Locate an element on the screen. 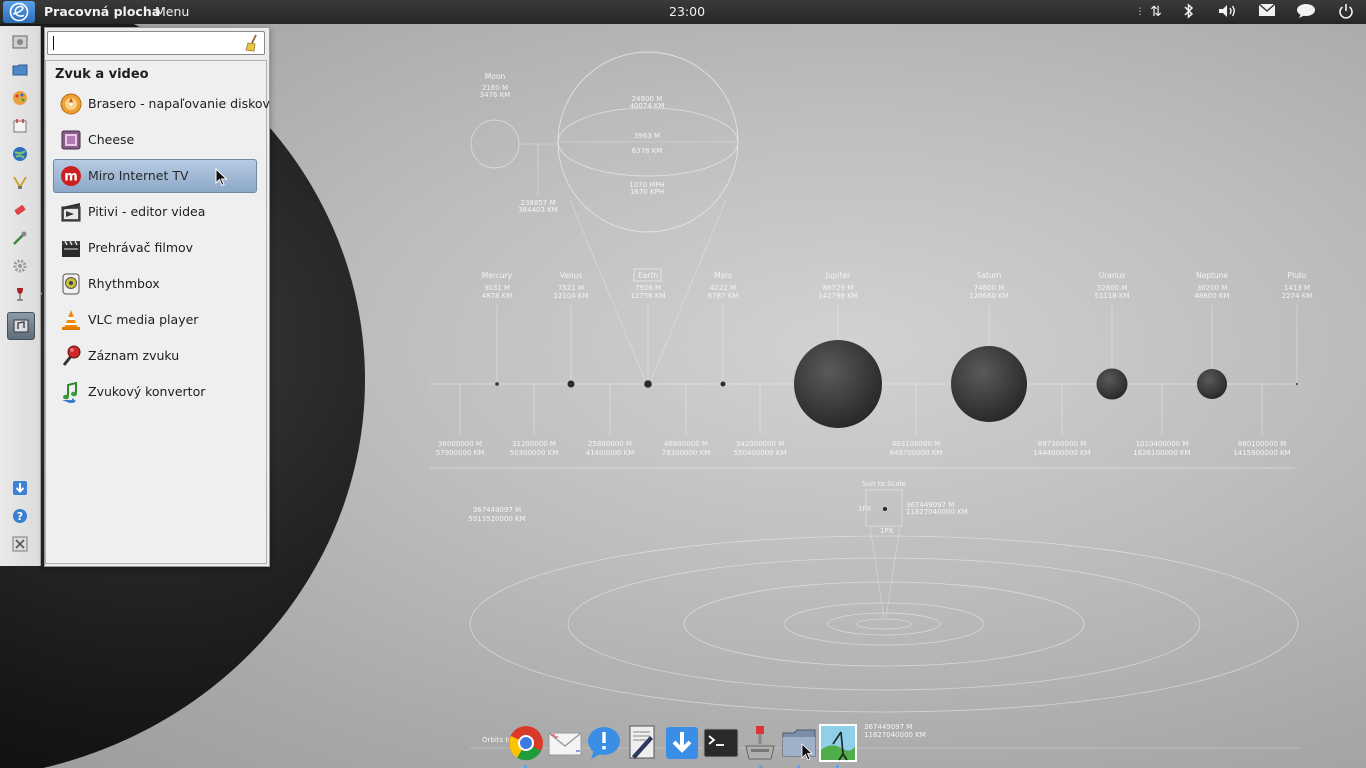 The height and width of the screenshot is (768, 1366). earth-value: 40074 KM is located at coordinates (646, 106).